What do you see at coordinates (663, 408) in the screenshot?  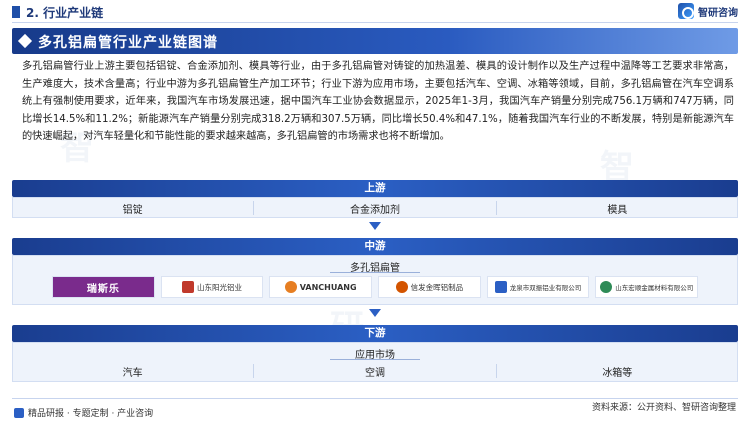 I see `source-note: 资料来源：公开资料、智研咨询整理` at bounding box center [663, 408].